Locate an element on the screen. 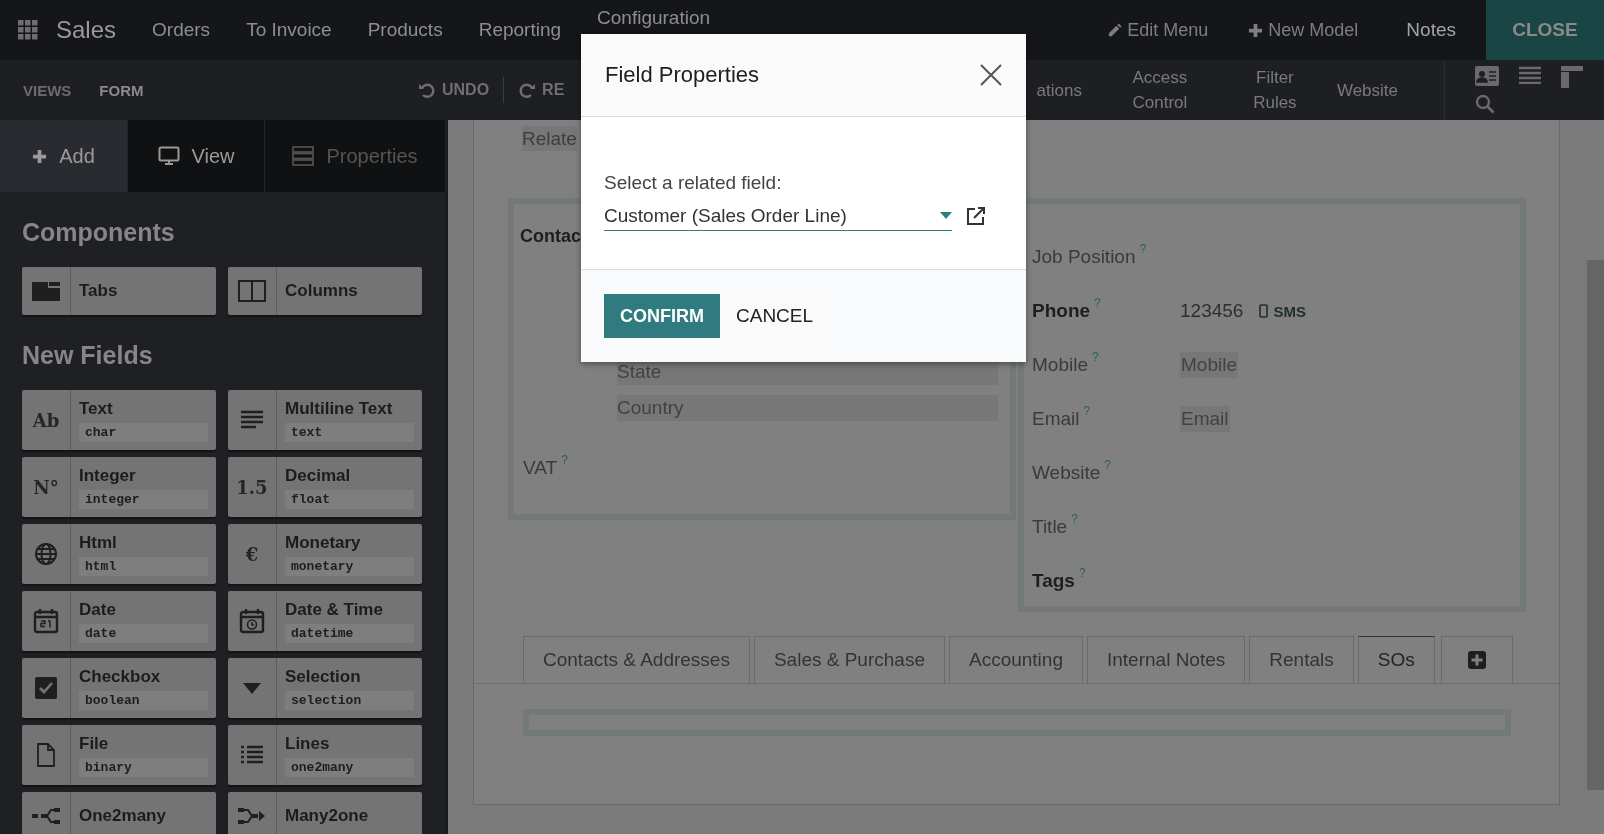 The image size is (1604, 834). type-glyph-icon: € is located at coordinates (252, 554).